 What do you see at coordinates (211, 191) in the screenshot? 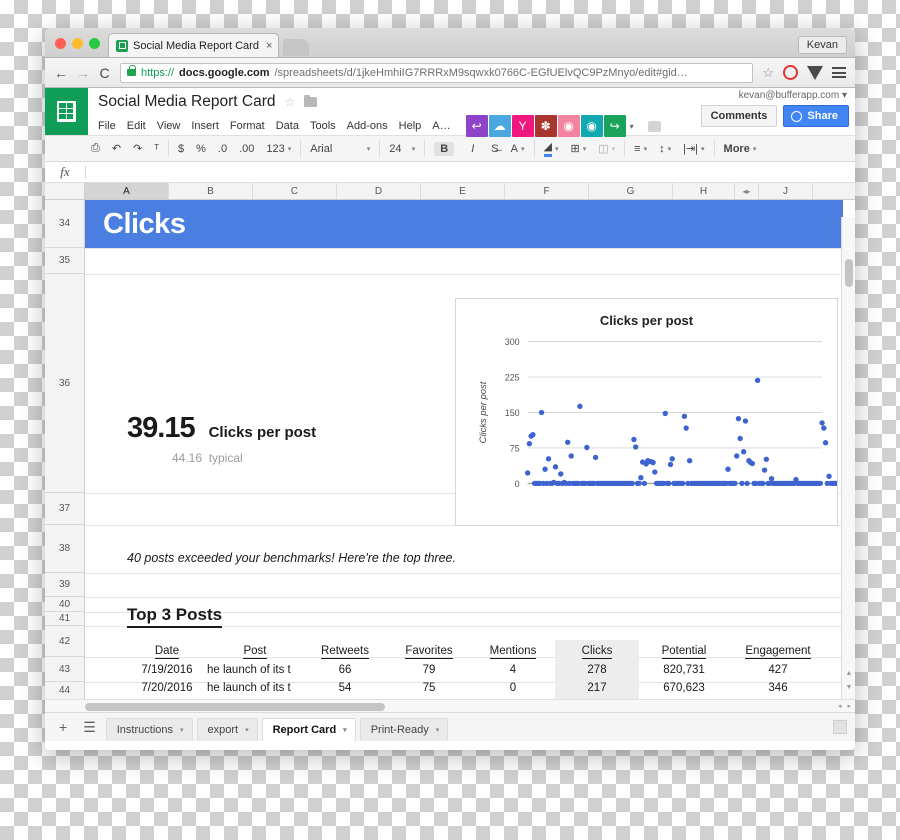
I see `column-header-b: B` at bounding box center [211, 191].